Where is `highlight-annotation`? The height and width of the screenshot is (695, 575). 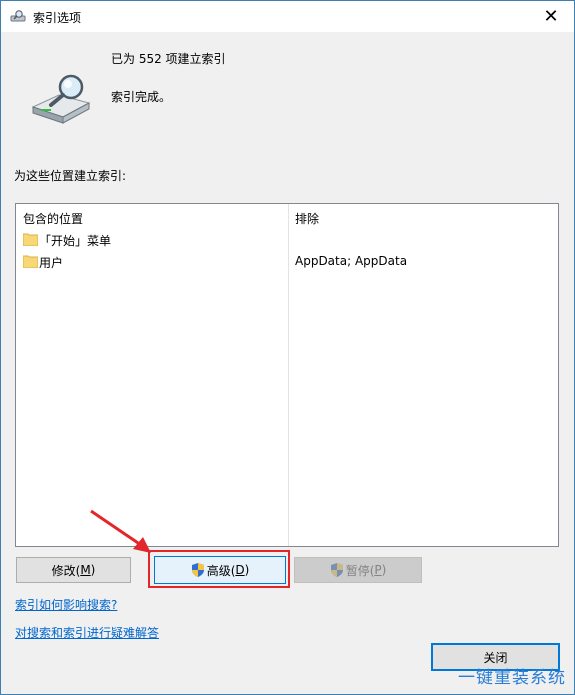 highlight-annotation is located at coordinates (219, 569).